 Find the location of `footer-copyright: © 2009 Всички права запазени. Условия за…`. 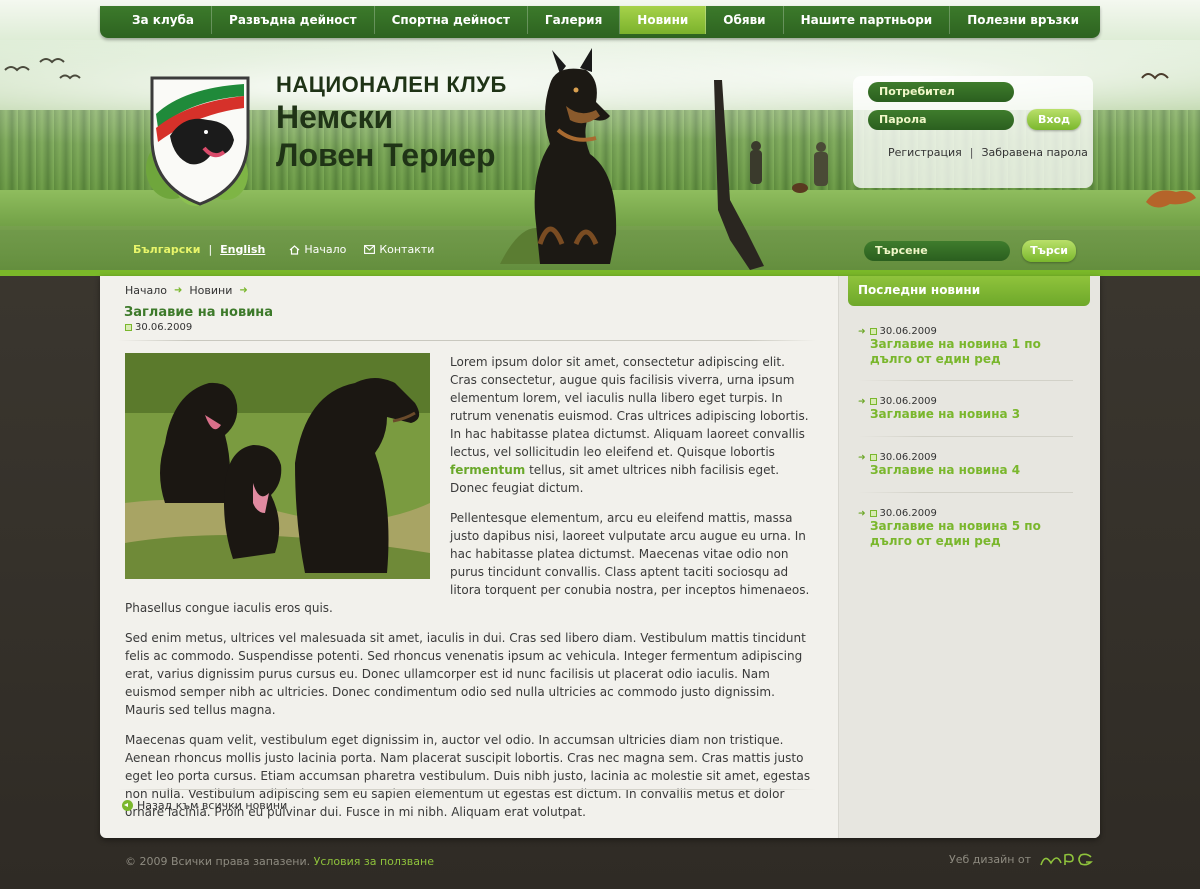

footer-copyright: © 2009 Всички права запазени. Условия за… is located at coordinates (279, 861).